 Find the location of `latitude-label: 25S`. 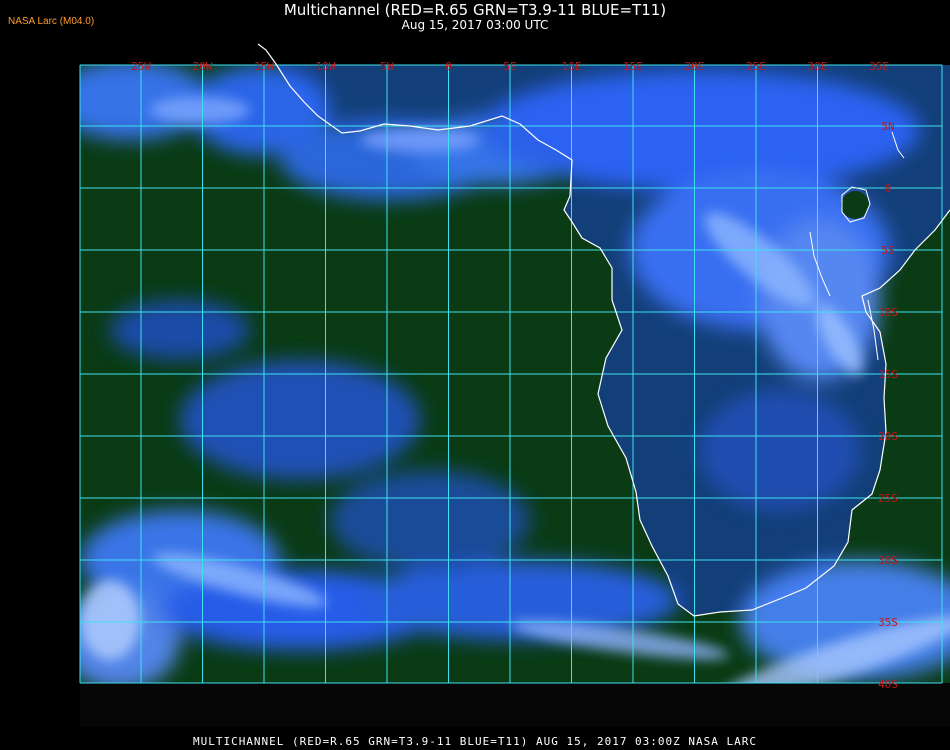

latitude-label: 25S is located at coordinates (888, 498).